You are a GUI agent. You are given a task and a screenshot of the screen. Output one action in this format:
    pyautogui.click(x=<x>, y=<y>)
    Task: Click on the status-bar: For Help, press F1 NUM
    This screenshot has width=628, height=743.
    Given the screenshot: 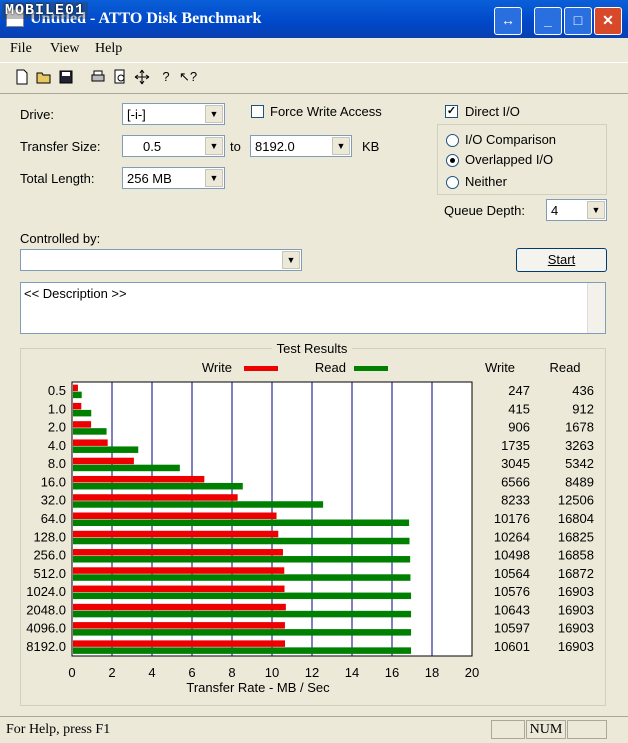 What is the action you would take?
    pyautogui.click(x=314, y=729)
    